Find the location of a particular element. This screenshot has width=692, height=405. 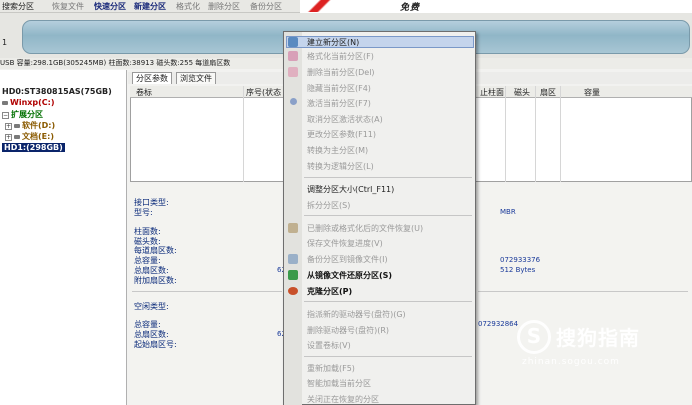

label-model: 型号: is located at coordinates (143, 212).